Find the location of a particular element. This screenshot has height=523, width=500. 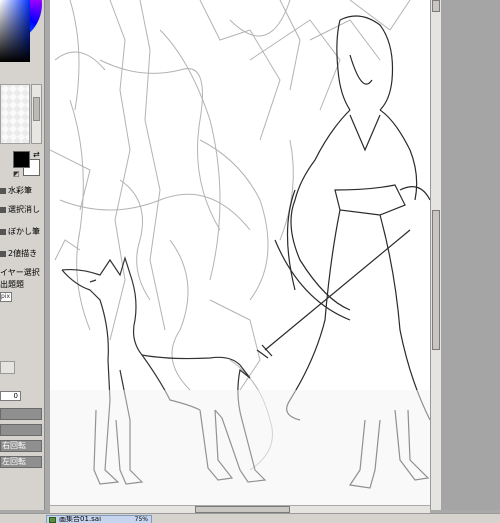

horizontal-scrollbar is located at coordinates (240, 509).